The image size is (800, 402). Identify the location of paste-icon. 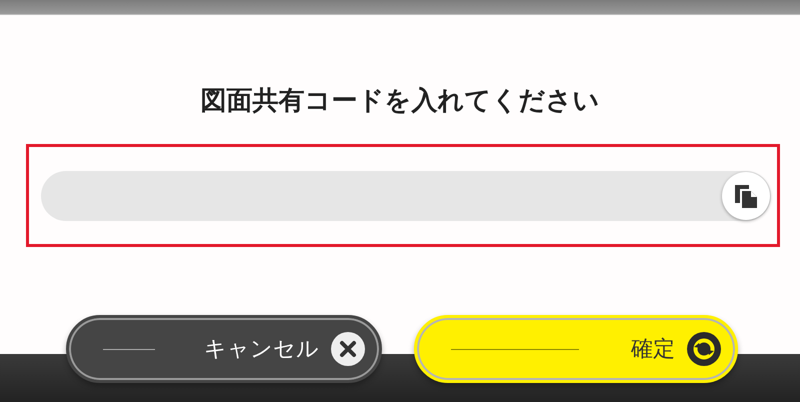
(746, 195).